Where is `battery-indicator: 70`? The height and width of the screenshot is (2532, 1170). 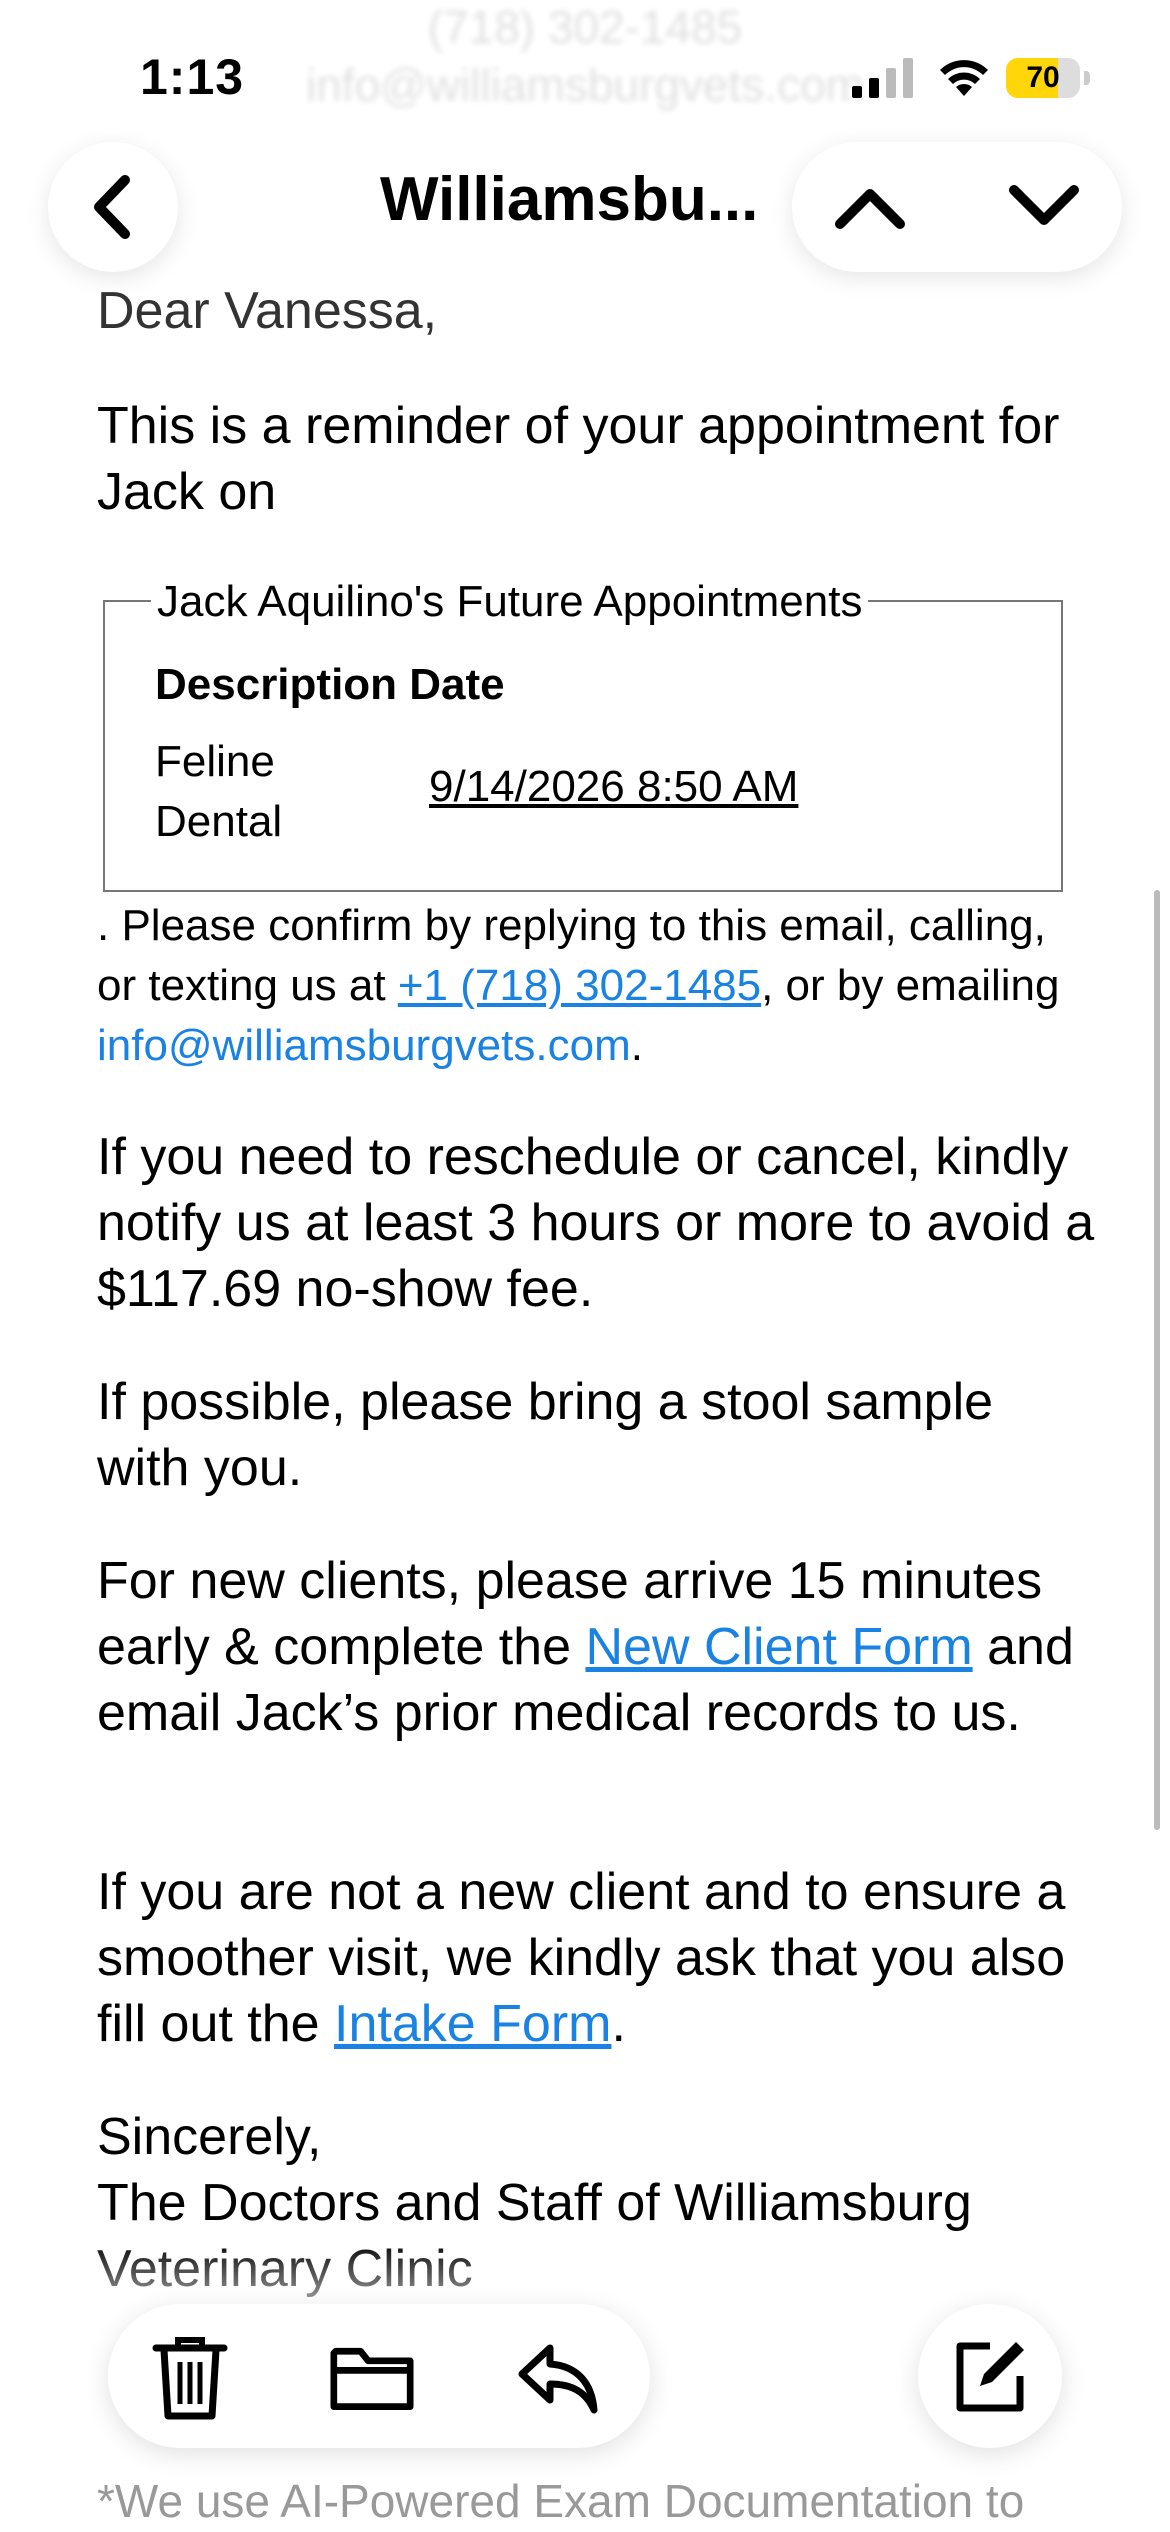 battery-indicator: 70 is located at coordinates (1049, 78).